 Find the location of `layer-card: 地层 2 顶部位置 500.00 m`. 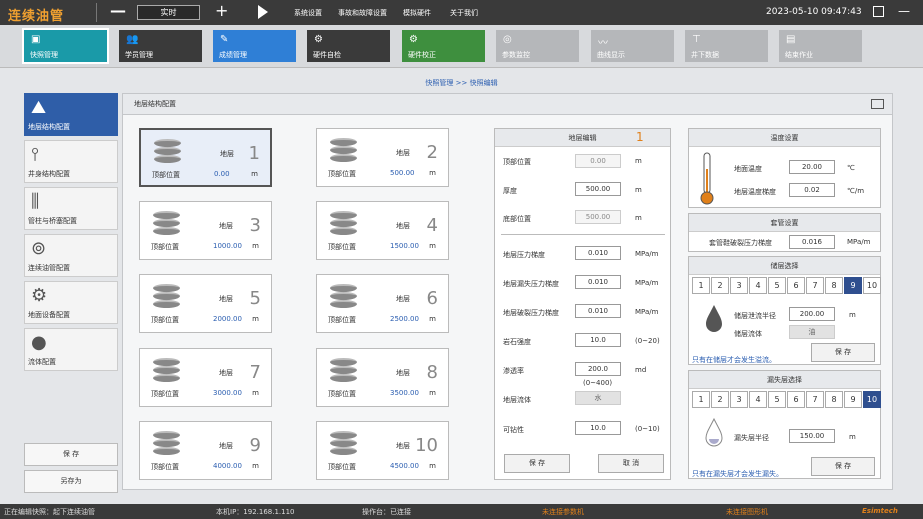

layer-card: 地层 2 顶部位置 500.00 m is located at coordinates (382, 157).